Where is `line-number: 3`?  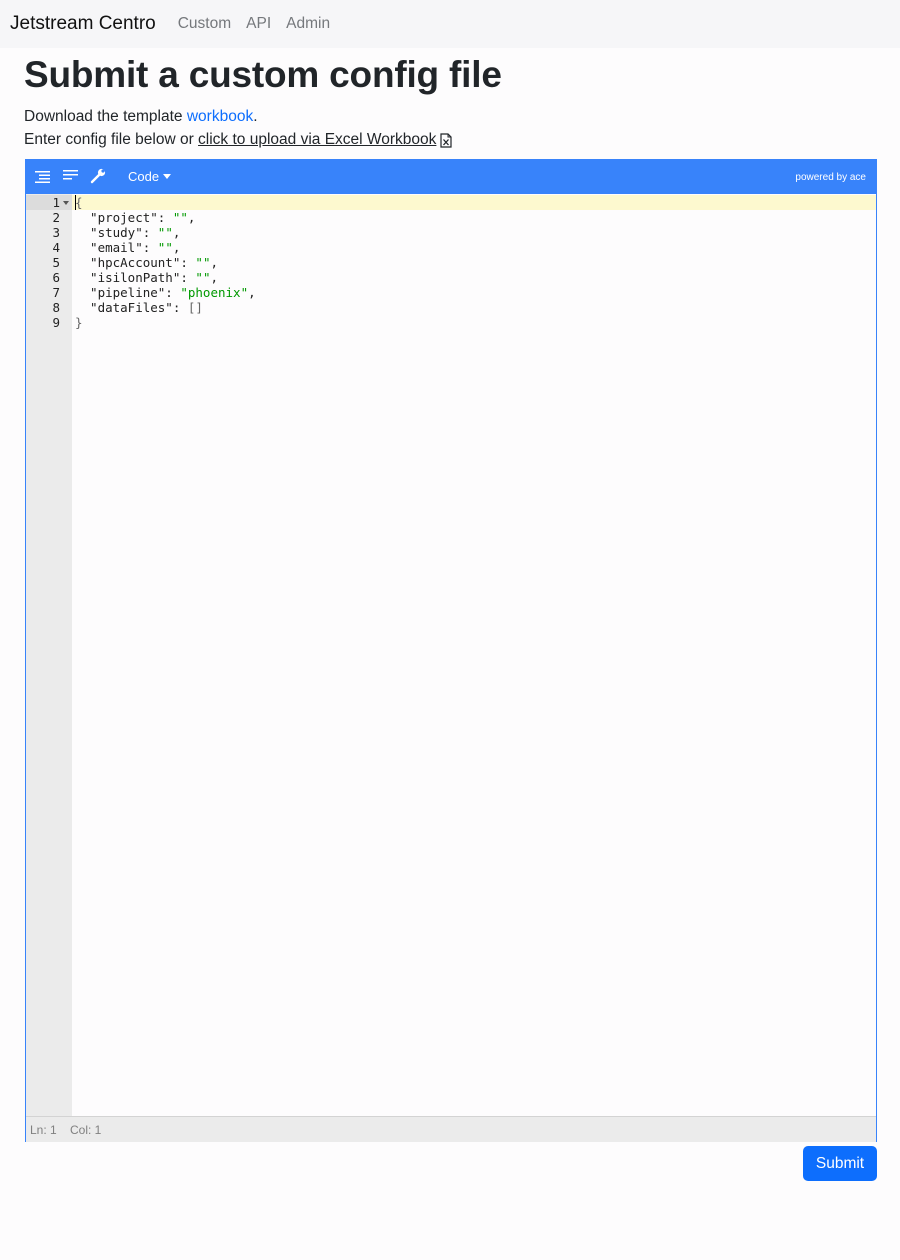
line-number: 3 is located at coordinates (56, 232).